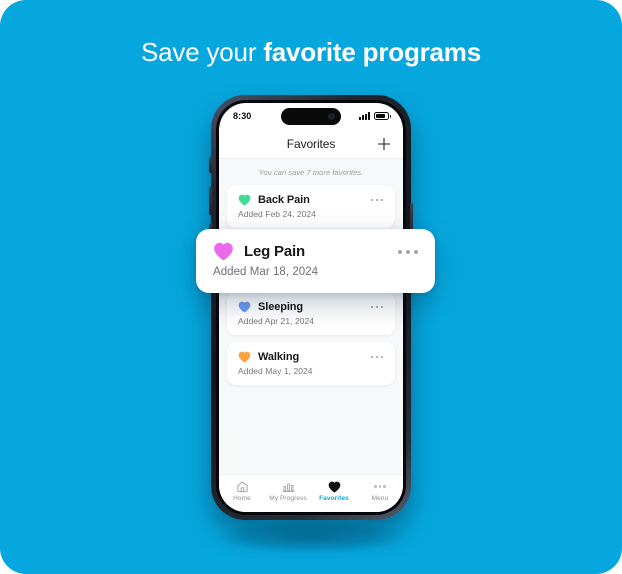 The width and height of the screenshot is (622, 574). I want to click on highlighted-card-date: Added Mar 18, 2024, so click(266, 272).